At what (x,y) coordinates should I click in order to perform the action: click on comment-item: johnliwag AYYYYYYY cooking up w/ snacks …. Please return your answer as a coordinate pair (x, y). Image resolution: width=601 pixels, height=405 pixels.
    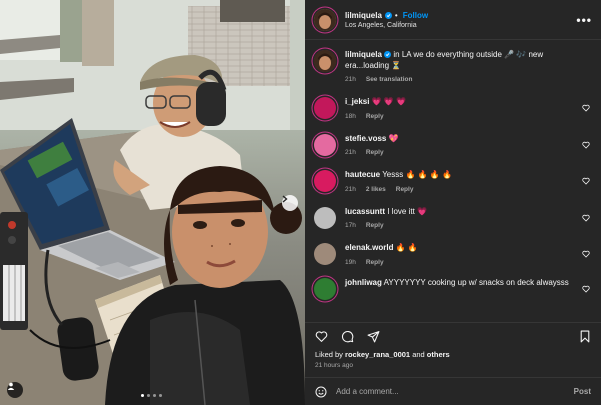
    Looking at the image, I should click on (453, 288).